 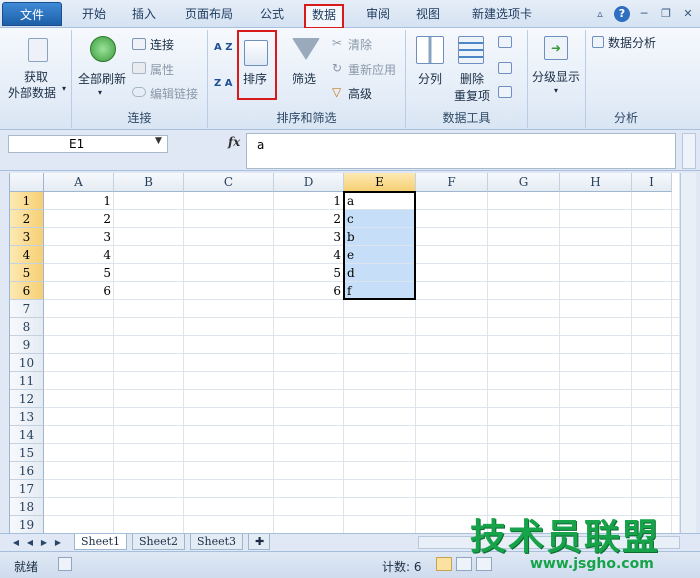 I want to click on chevron-up-icon: ▵, so click(x=600, y=14).